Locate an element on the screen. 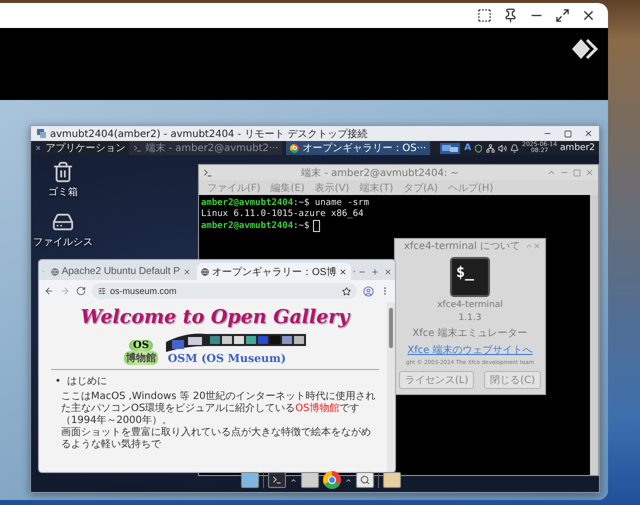  terminal-line: amber2@avmubt2404:~$ uname -srm is located at coordinates (285, 203).